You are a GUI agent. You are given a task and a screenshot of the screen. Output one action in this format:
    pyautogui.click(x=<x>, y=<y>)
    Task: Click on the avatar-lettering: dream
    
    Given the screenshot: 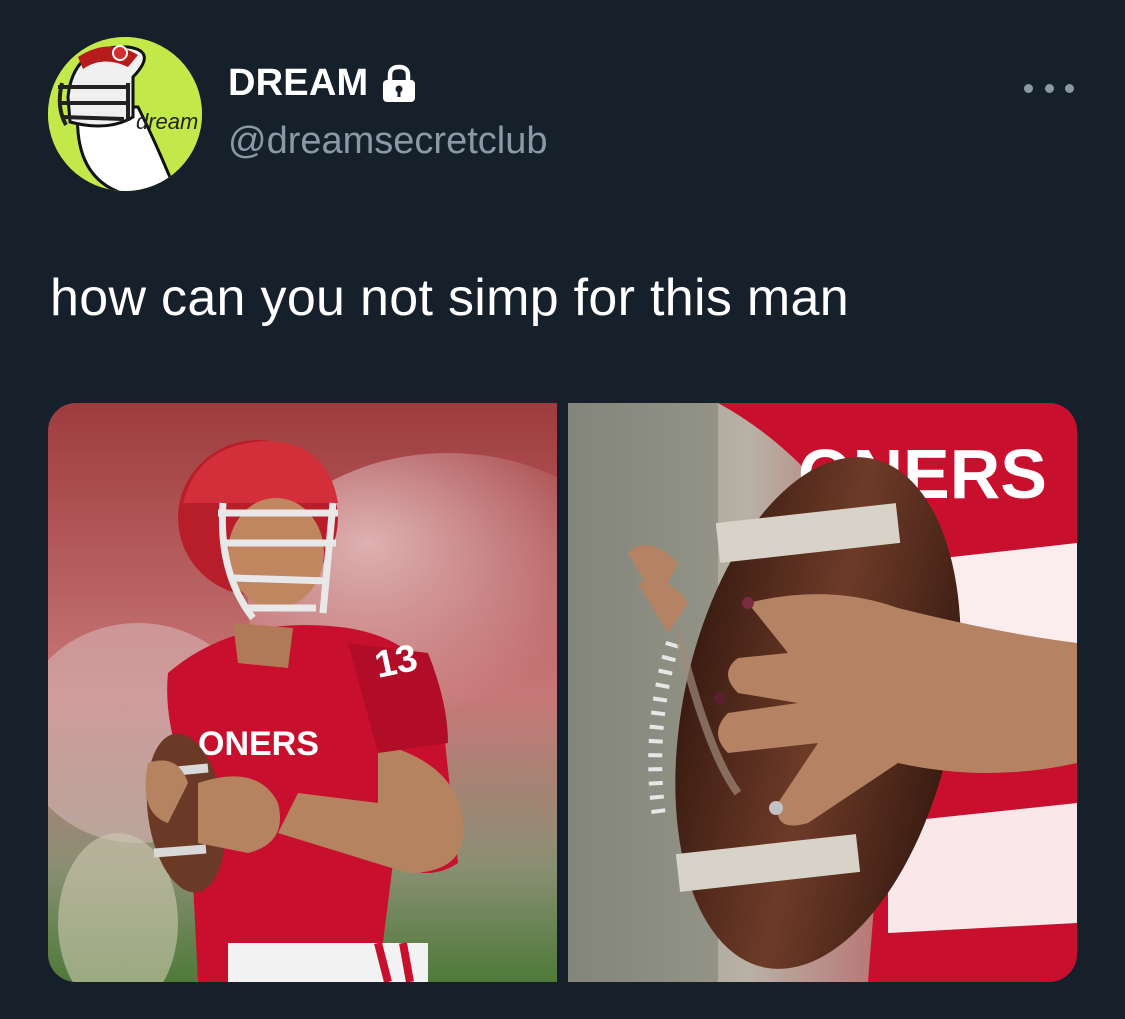 What is the action you would take?
    pyautogui.click(x=167, y=121)
    